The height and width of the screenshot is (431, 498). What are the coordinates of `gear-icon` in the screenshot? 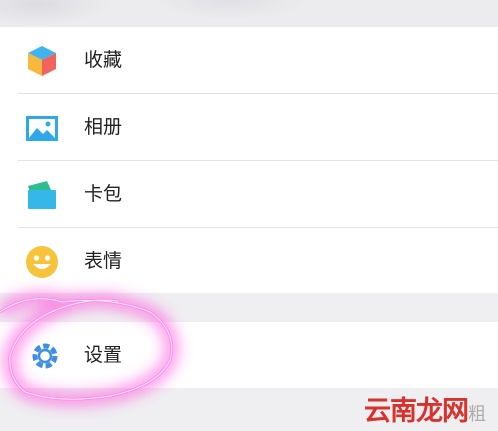 It's located at (45, 356).